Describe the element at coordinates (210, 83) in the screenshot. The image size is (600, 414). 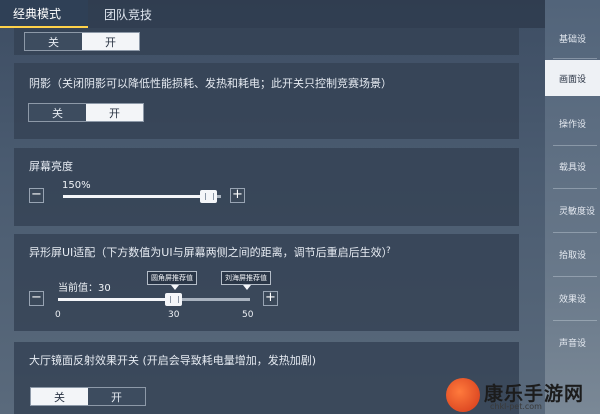
I see `shadow-title: 阴影（关闭阴影可以降低性能损耗、发热和耗电；此开关只控制竞赛场景）` at that location.